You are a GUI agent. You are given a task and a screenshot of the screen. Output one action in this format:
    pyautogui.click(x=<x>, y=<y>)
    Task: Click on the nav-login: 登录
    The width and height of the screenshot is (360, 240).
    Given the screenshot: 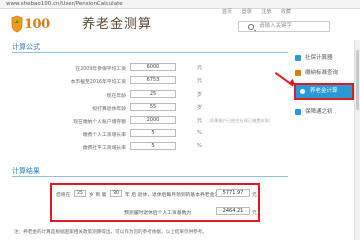 What is the action you would take?
    pyautogui.click(x=247, y=12)
    